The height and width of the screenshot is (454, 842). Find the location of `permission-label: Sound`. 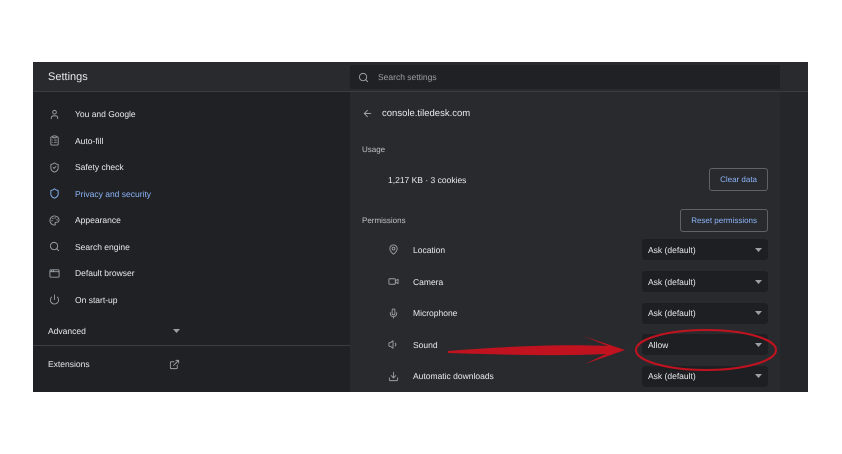

permission-label: Sound is located at coordinates (425, 345).